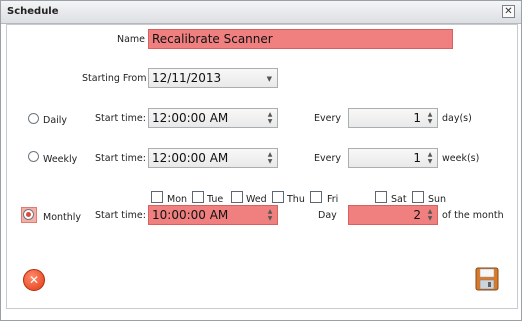 The image size is (522, 321). Describe the element at coordinates (278, 197) in the screenshot. I see `checkbox-thu` at that location.